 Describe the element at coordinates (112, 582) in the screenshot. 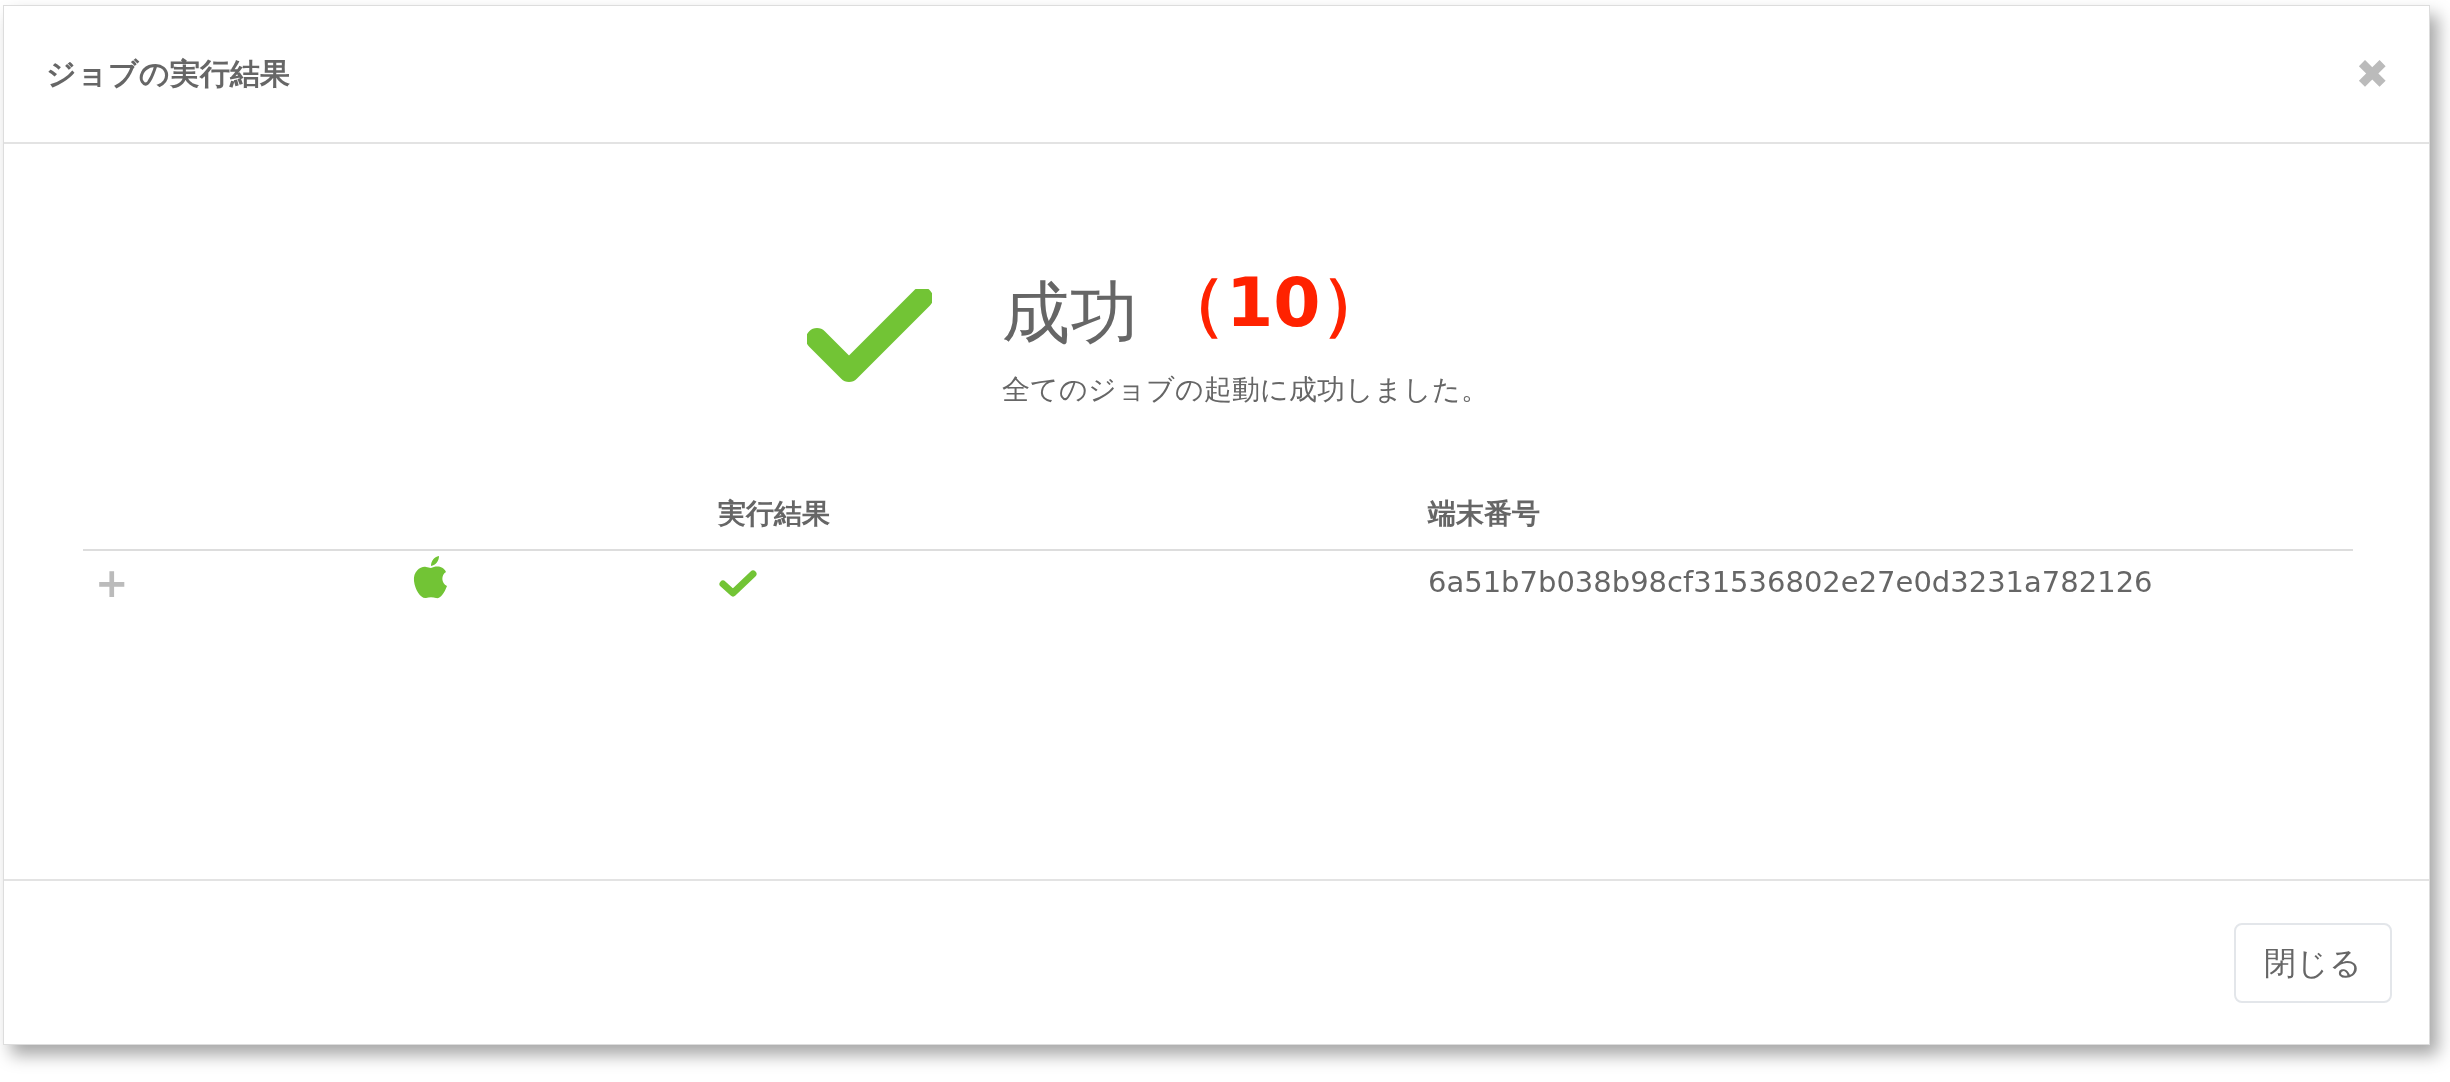

I see `expand-button: +` at that location.